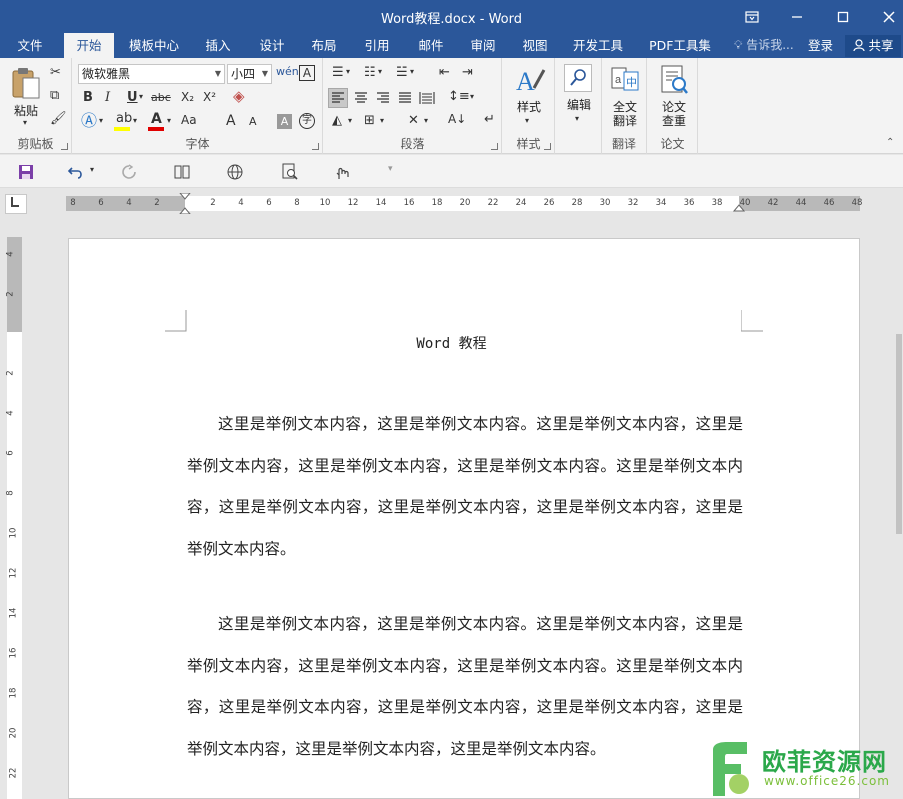 The width and height of the screenshot is (903, 799). What do you see at coordinates (402, 72) in the screenshot?
I see `multilevel-list-icon: ☱` at bounding box center [402, 72].